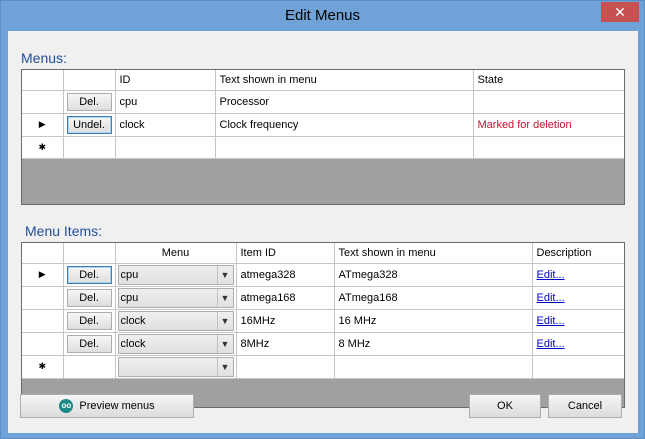 This screenshot has height=439, width=645. I want to click on menu-id-cell: clock, so click(165, 125).